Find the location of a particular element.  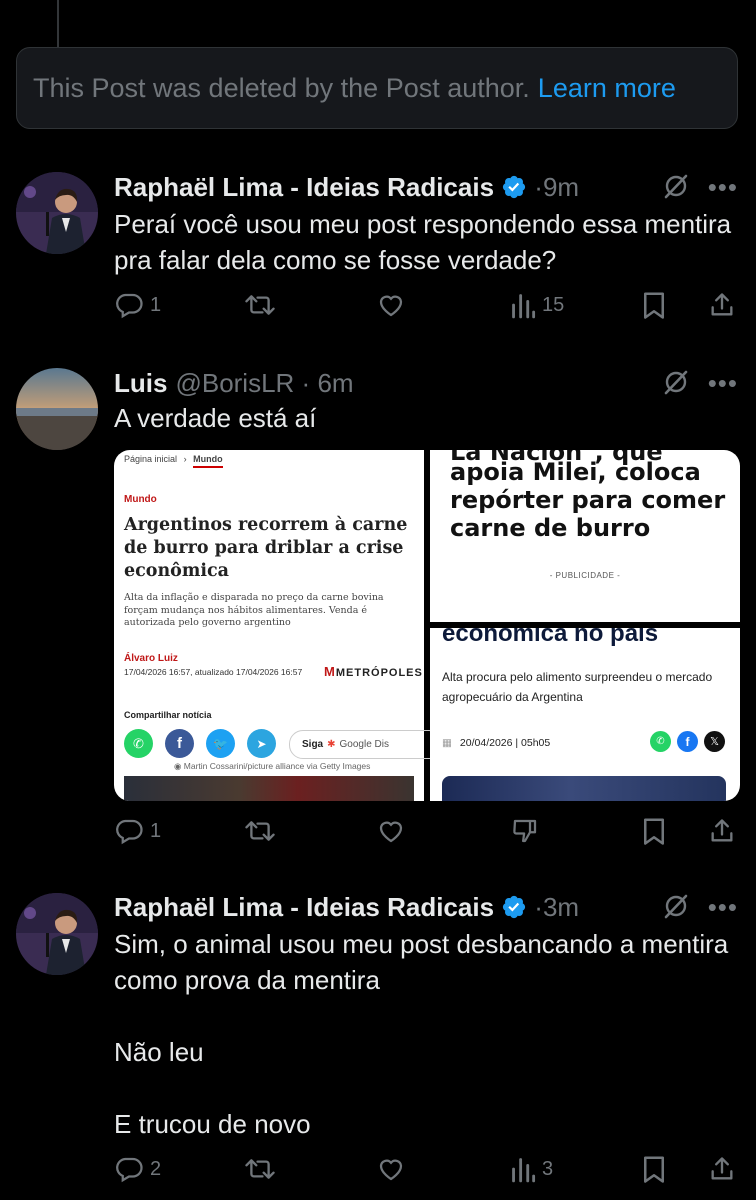

article-date: ▦ 20/04/2026 | 05h05 is located at coordinates (496, 743).